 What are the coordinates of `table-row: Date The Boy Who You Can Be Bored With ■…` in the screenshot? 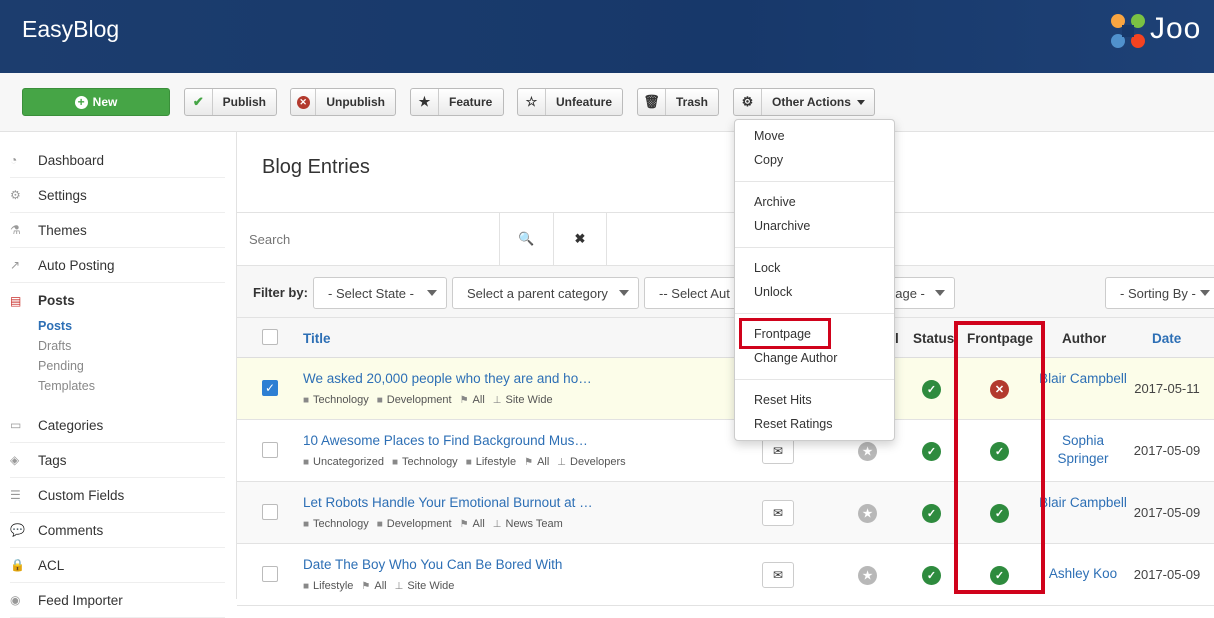 It's located at (725, 575).